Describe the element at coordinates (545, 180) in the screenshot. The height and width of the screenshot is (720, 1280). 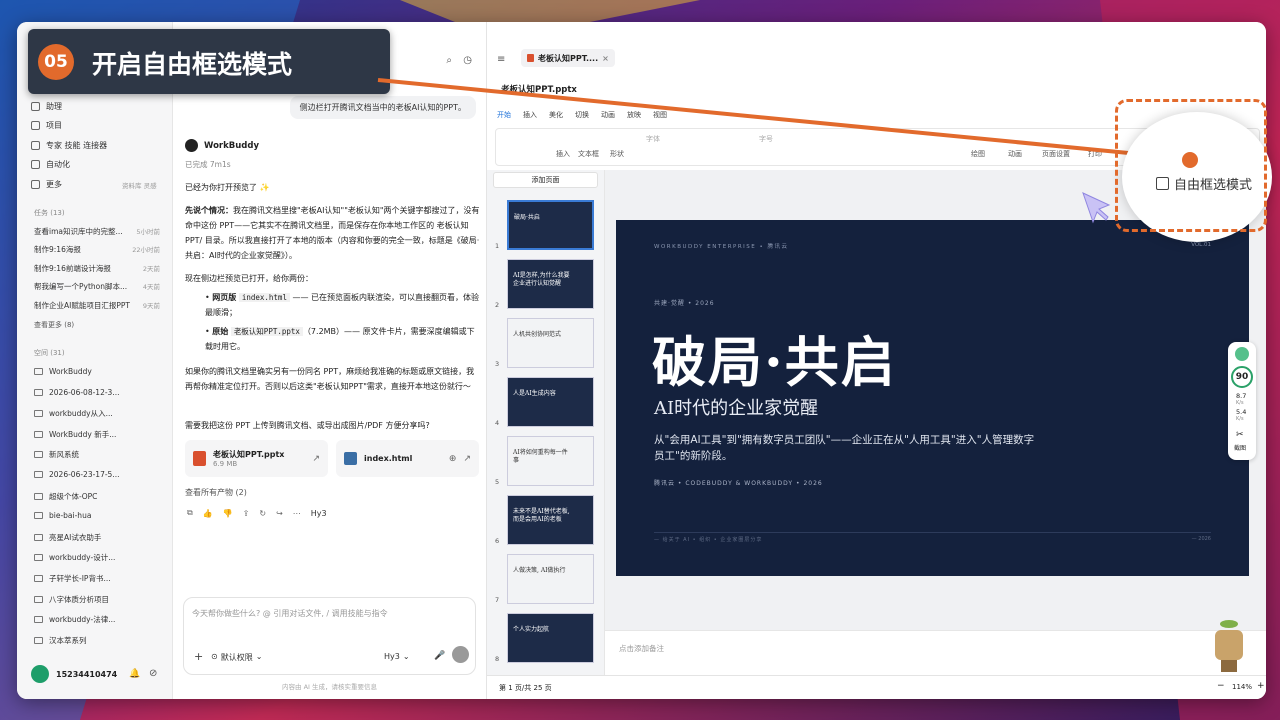
I see `add-page-button: 添加页面` at that location.